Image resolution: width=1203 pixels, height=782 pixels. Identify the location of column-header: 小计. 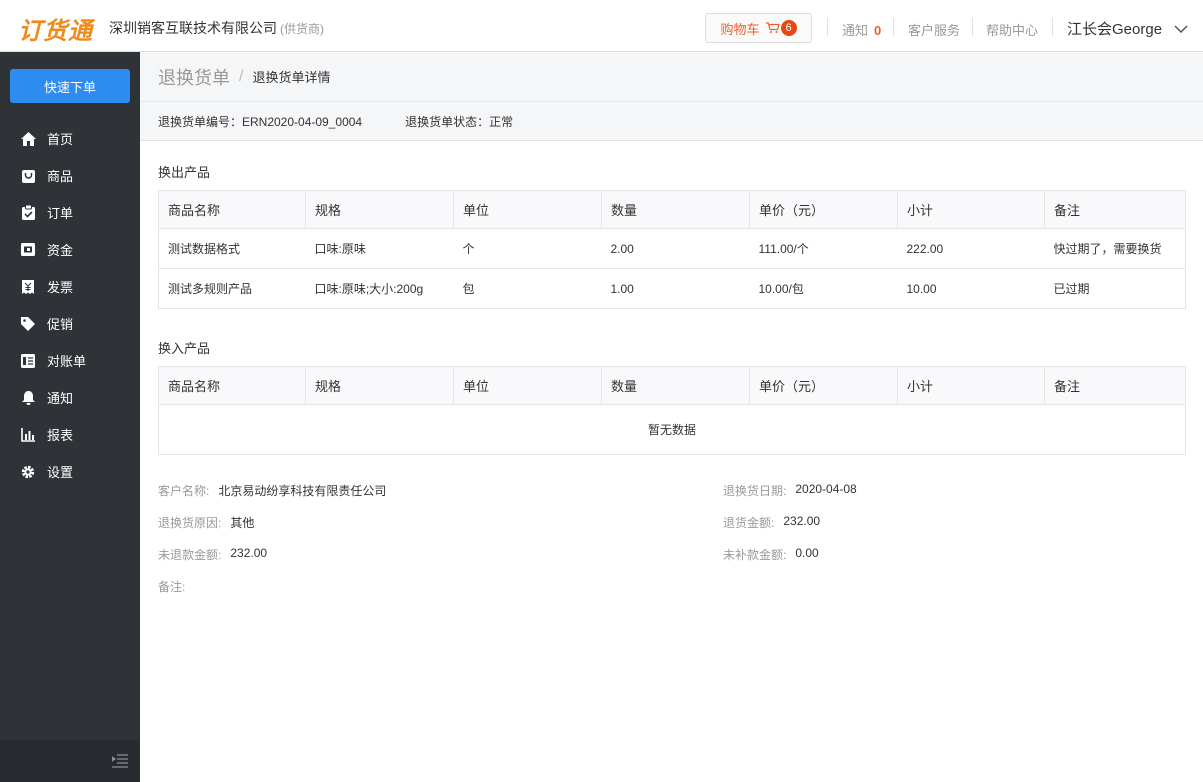
(971, 385).